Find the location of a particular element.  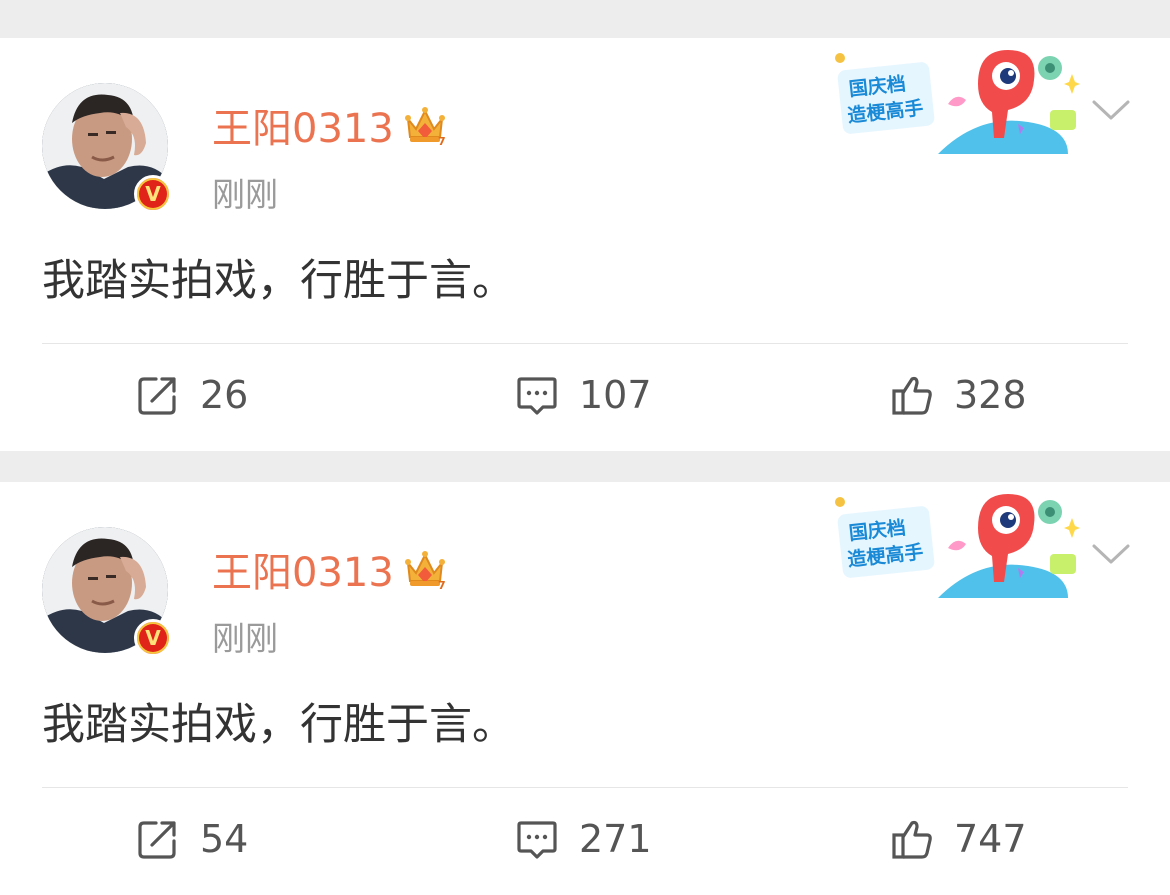

repost-count: 26 is located at coordinates (224, 395).